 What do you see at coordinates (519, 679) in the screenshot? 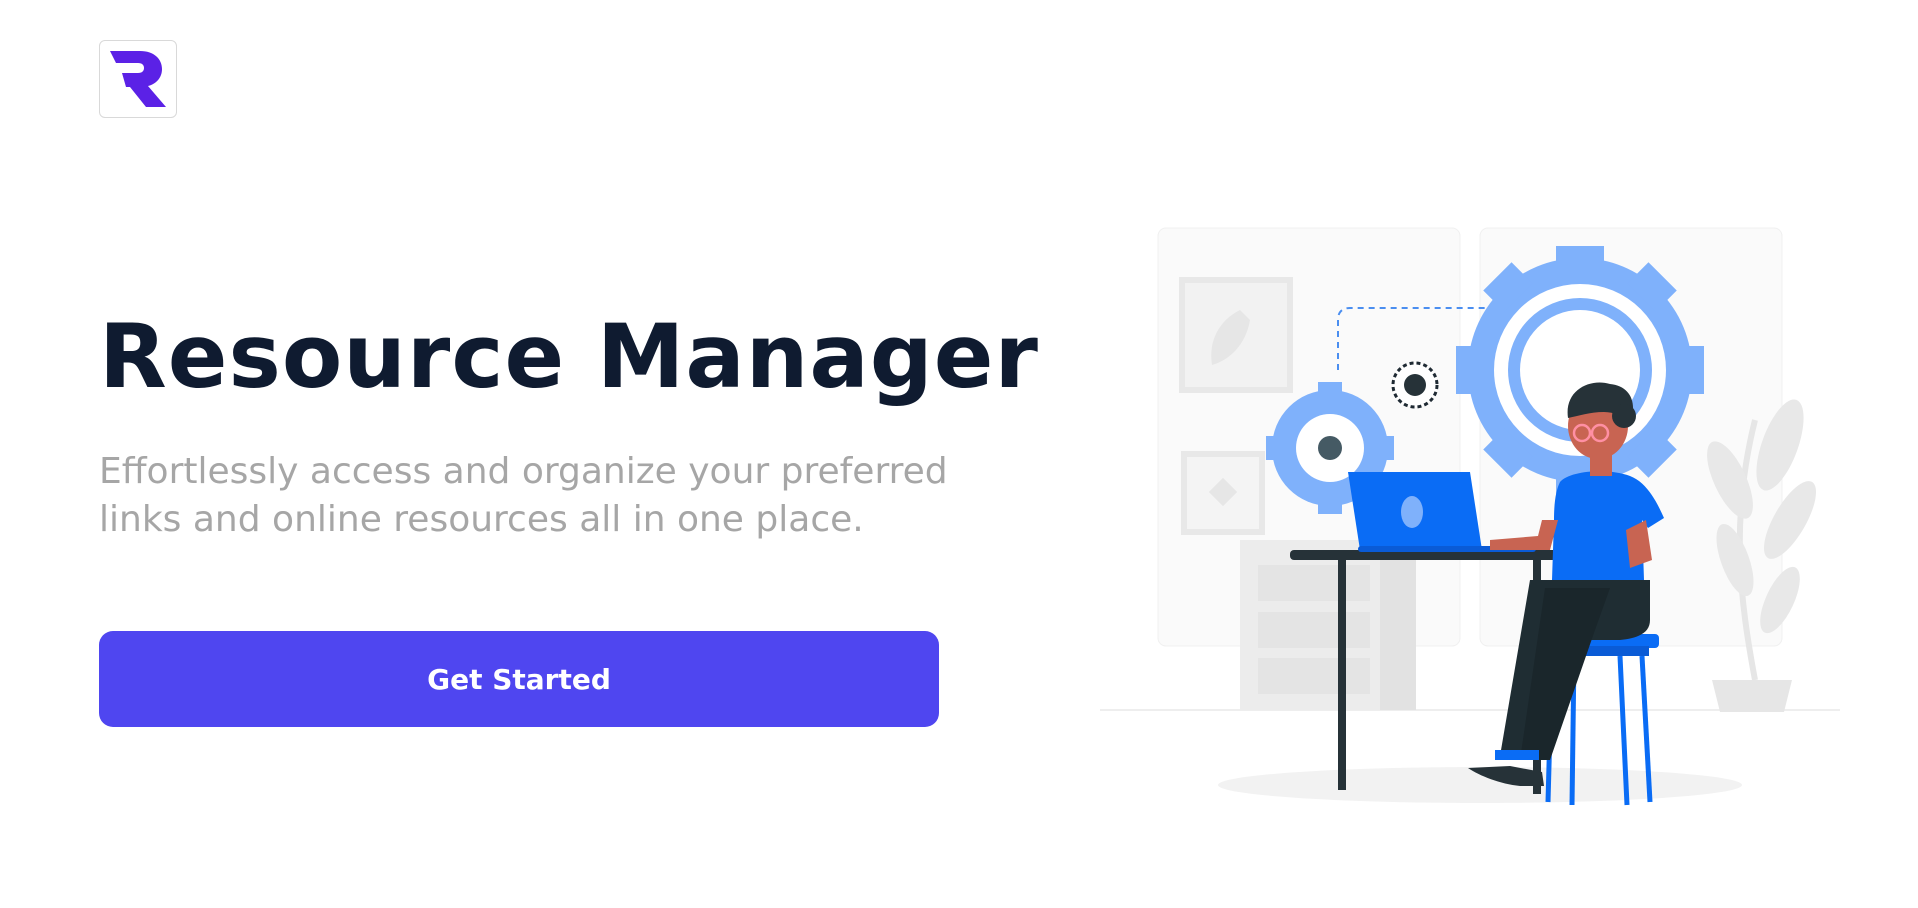
I see `get-started-button: Get Started` at bounding box center [519, 679].